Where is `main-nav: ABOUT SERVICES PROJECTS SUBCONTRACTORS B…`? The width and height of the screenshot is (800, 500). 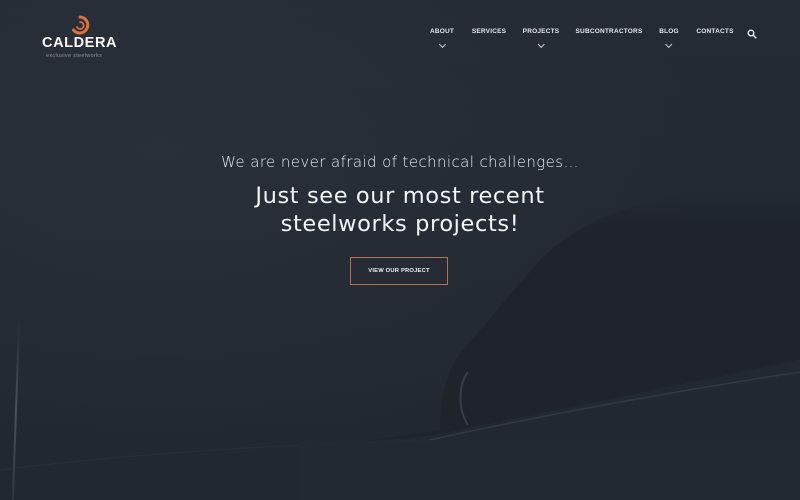 main-nav: ABOUT SERVICES PROJECTS SUBCONTRACTORS B… is located at coordinates (400, 43).